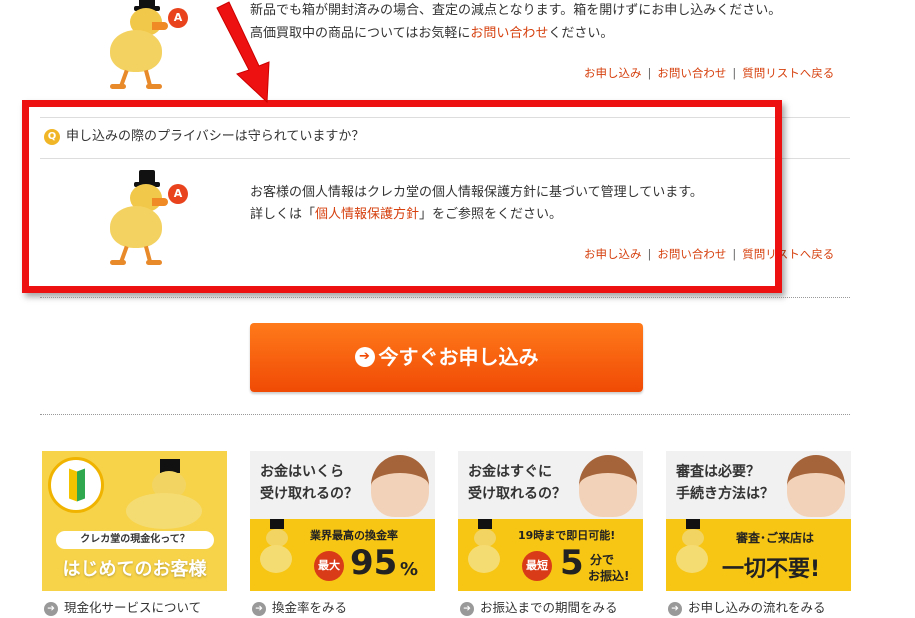 Image resolution: width=915 pixels, height=618 pixels. What do you see at coordinates (517, 483) in the screenshot?
I see `banner-question: お金はすぐに 受け取れるの？` at bounding box center [517, 483].